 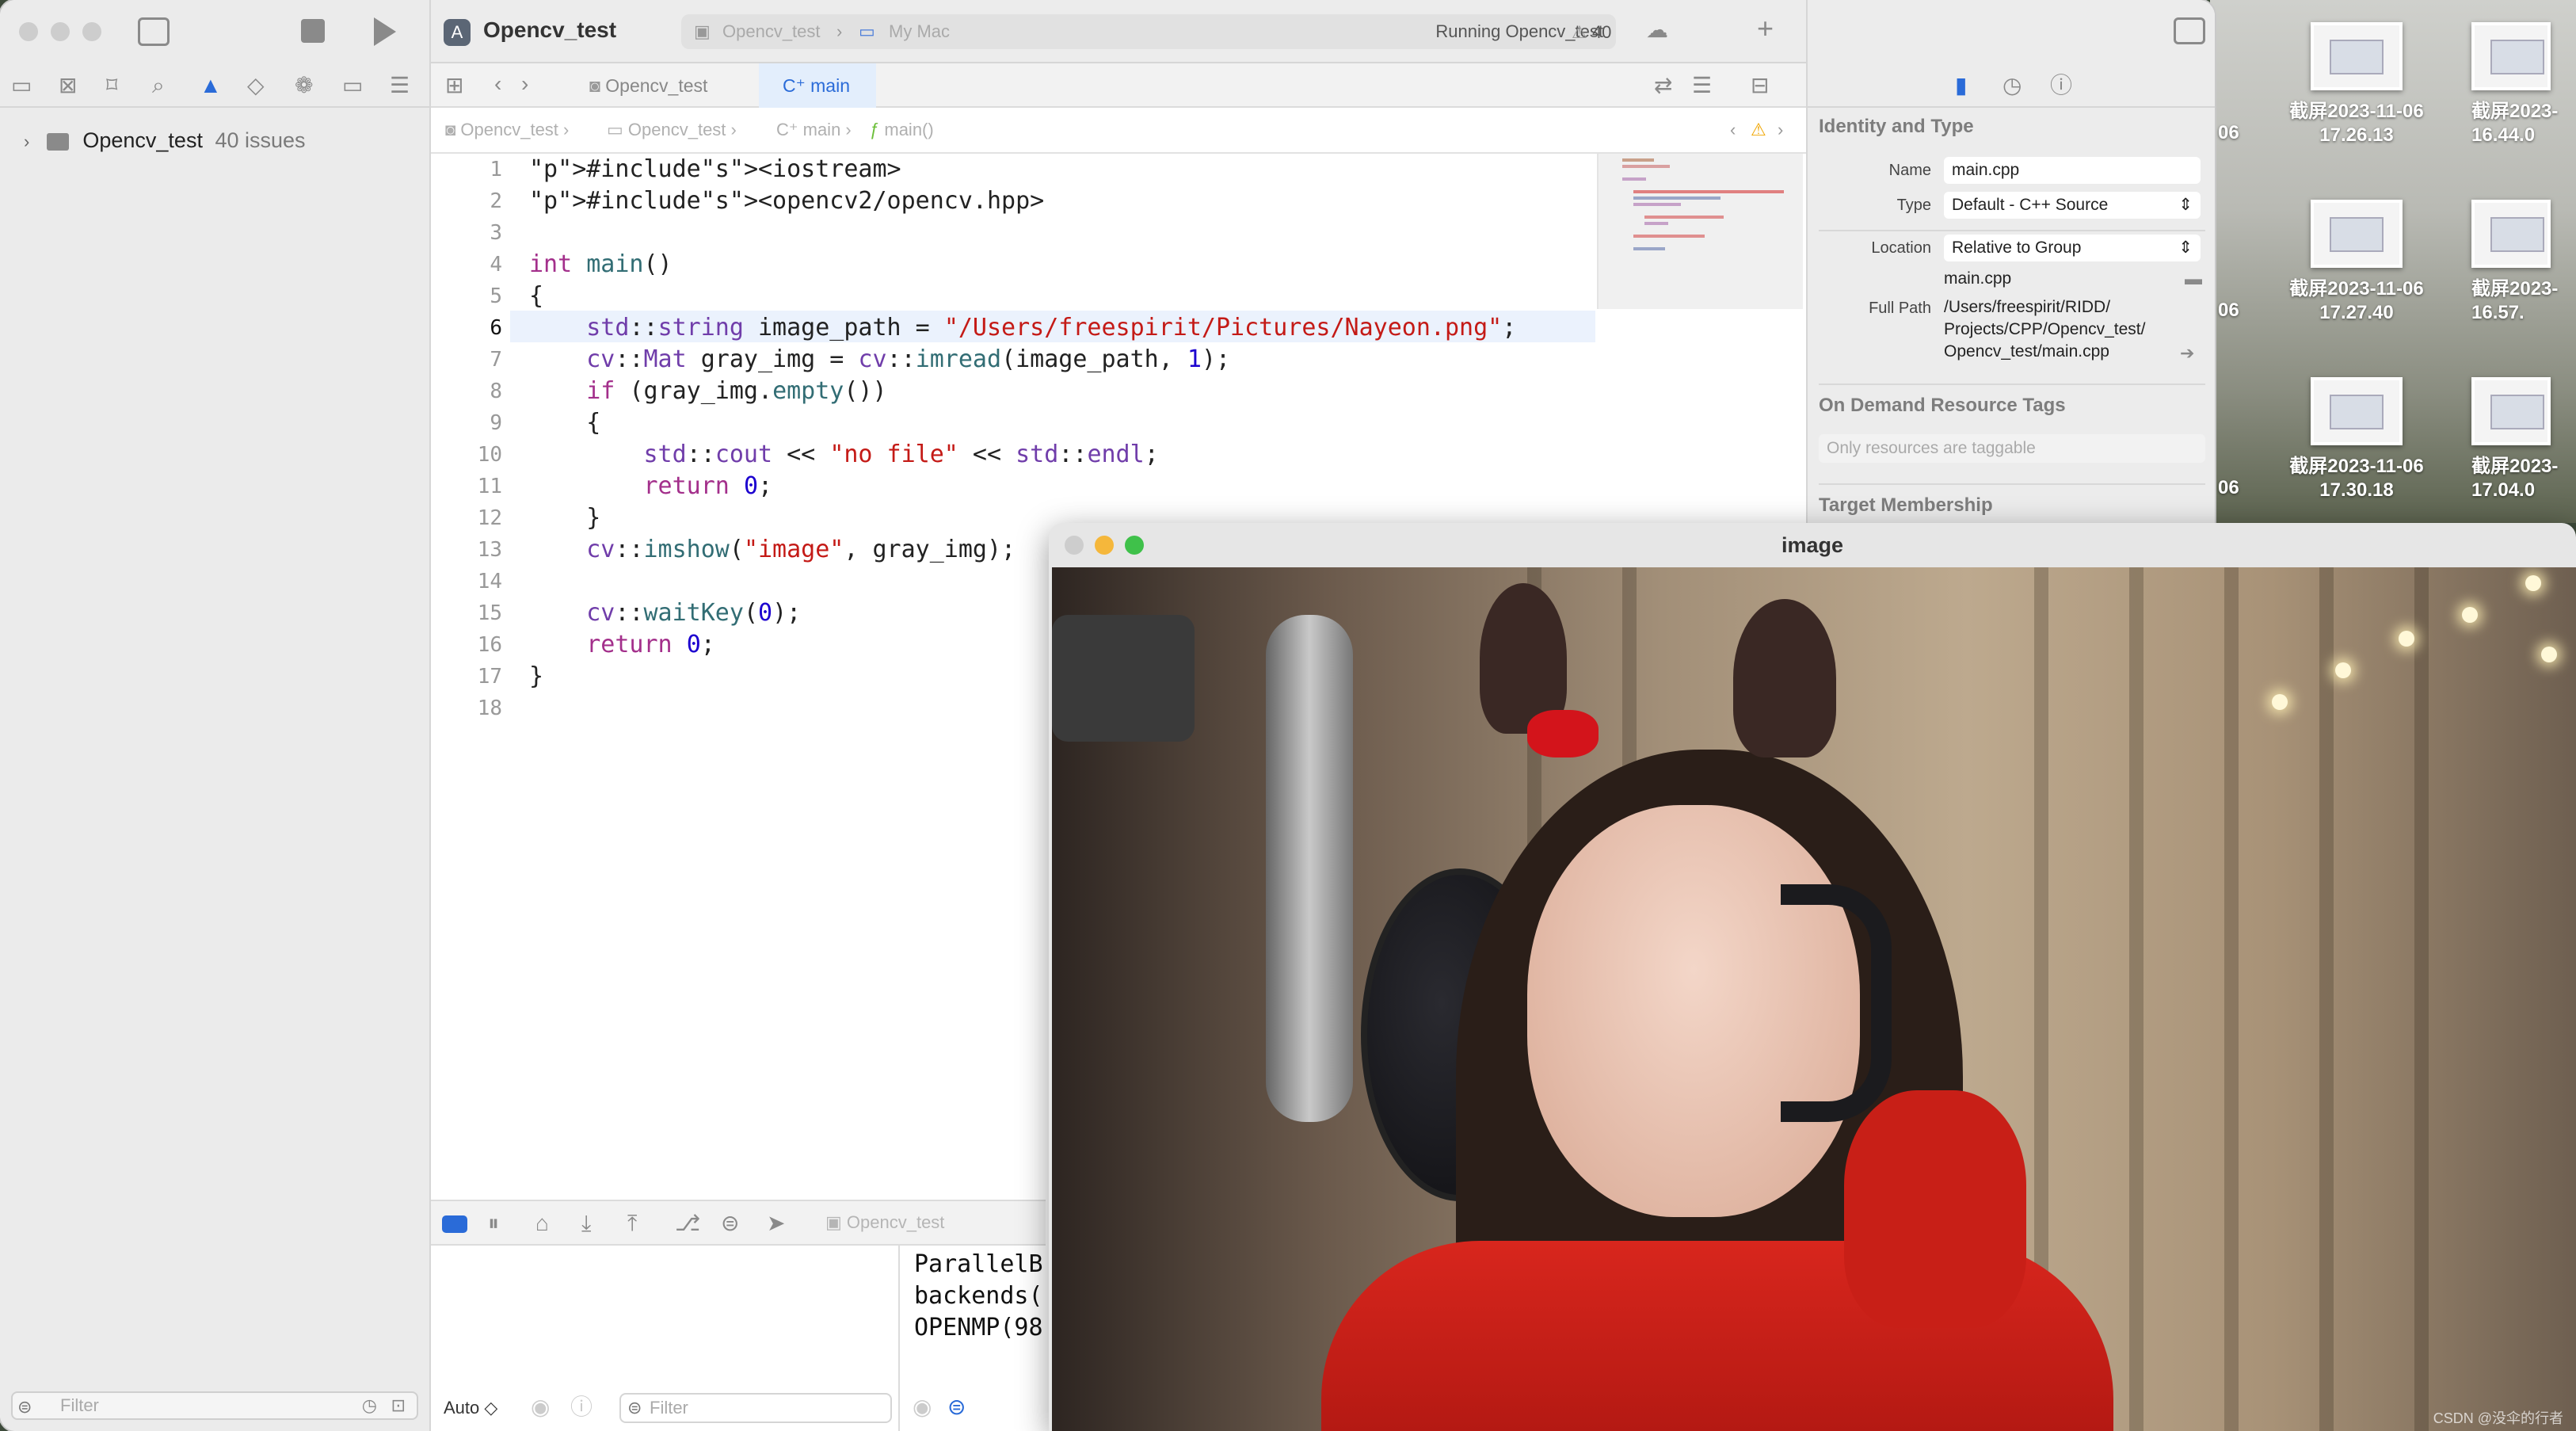 What do you see at coordinates (2045, 329) in the screenshot?
I see `fullpath-line: Projects/CPP/Opencv_test/` at bounding box center [2045, 329].